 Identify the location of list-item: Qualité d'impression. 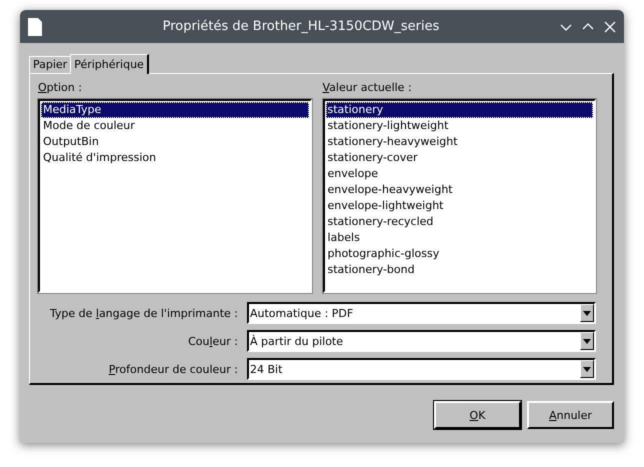
(174, 158).